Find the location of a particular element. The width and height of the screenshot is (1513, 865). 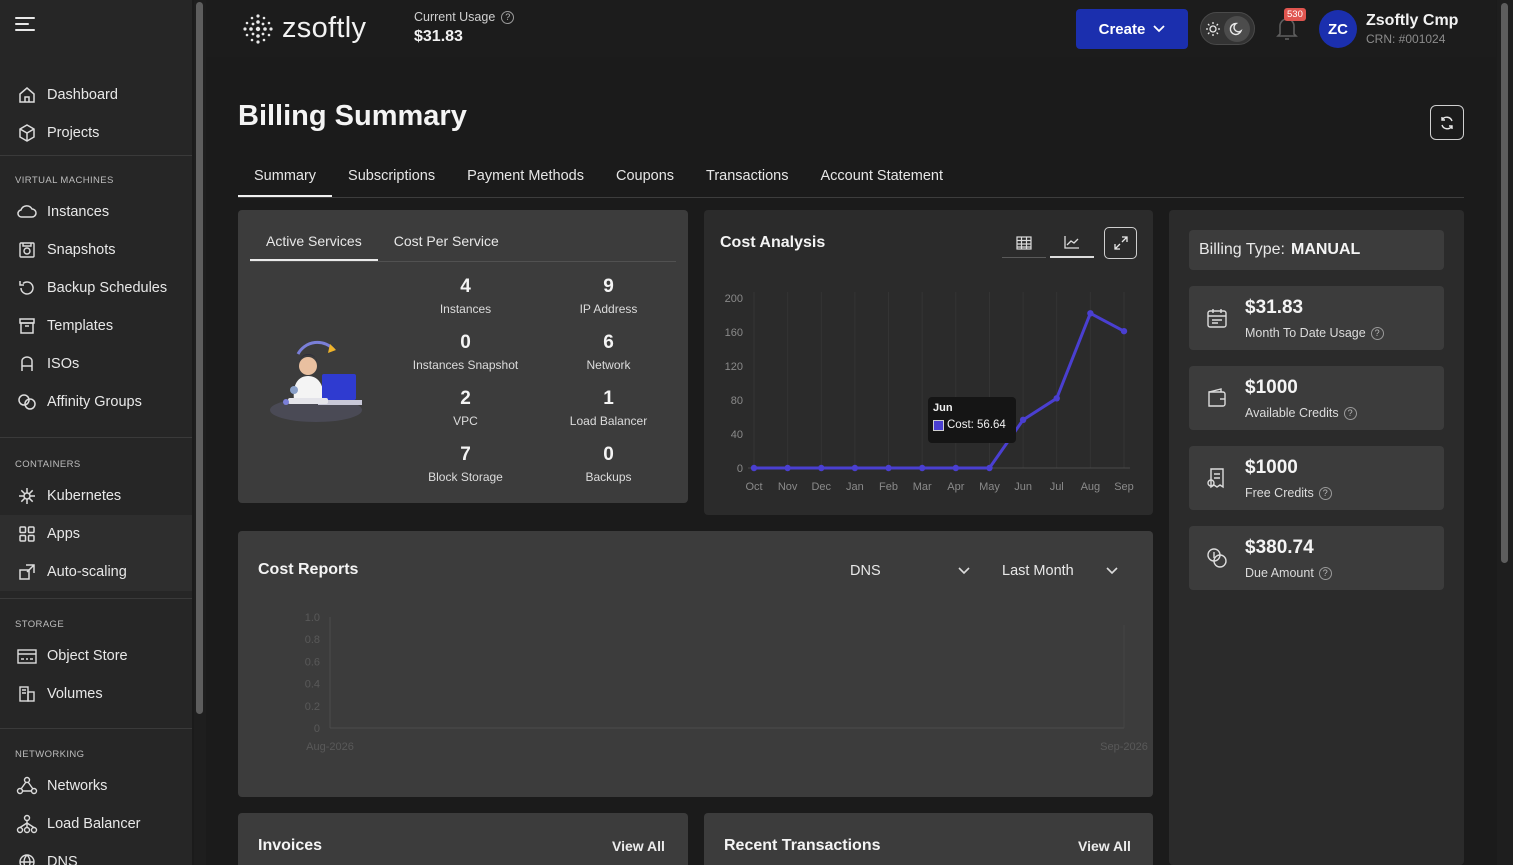

services-tabs: Active Services Cost Per Service is located at coordinates (463, 243).